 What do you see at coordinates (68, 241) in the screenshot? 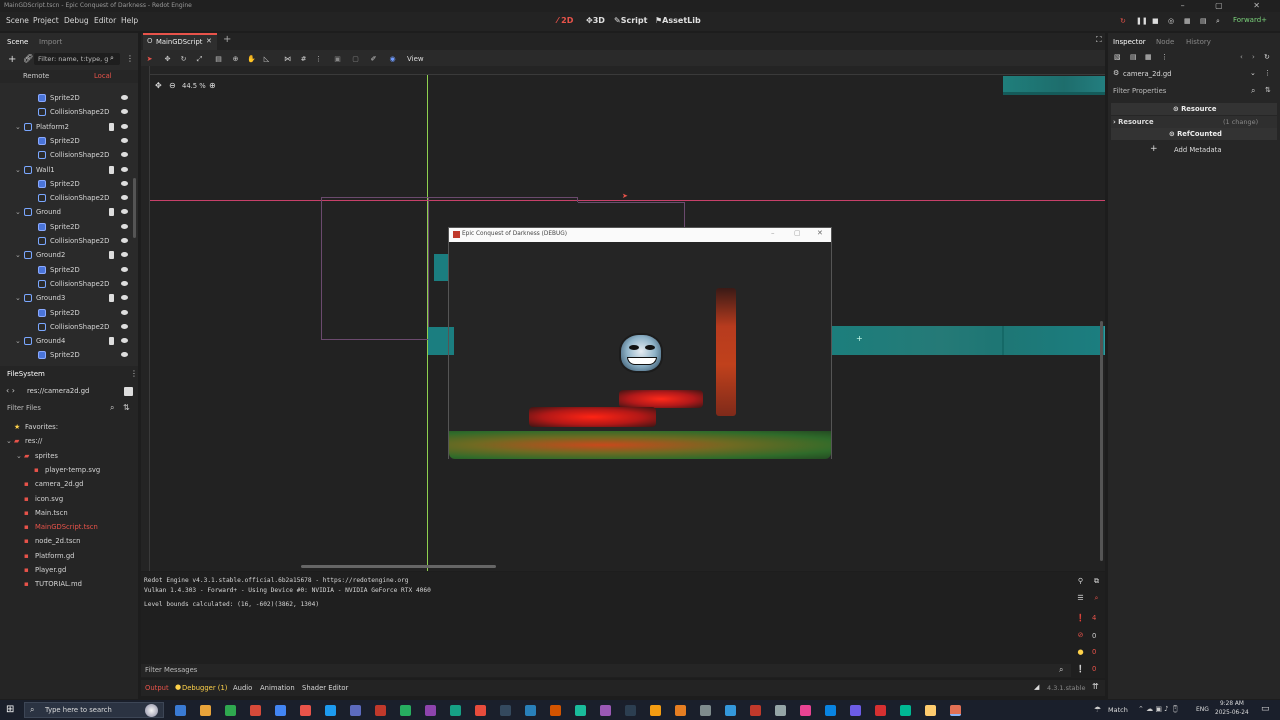
I see `scene-tree-item: CollisionShape2D` at bounding box center [68, 241].